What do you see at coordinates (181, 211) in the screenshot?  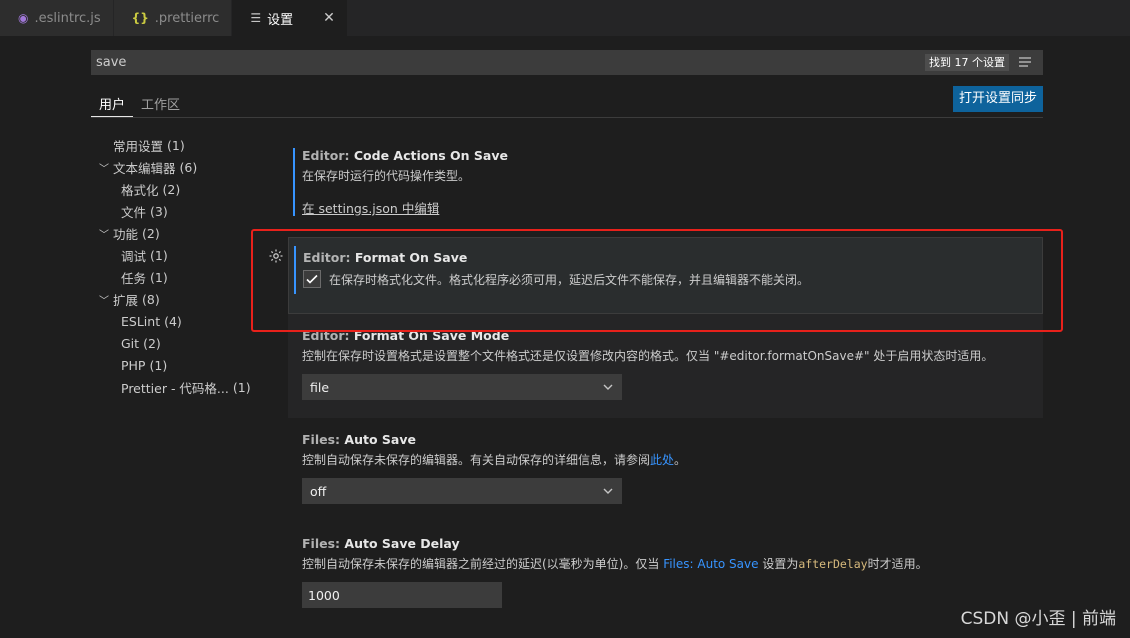 I see `toc-item: 文件 (3)` at bounding box center [181, 211].